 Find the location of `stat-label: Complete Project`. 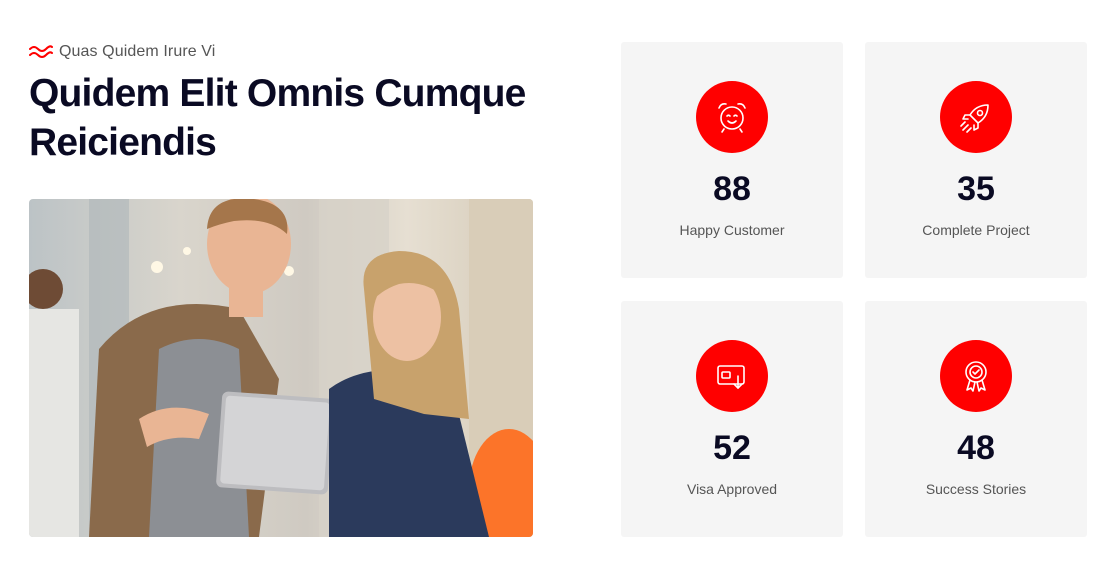

stat-label: Complete Project is located at coordinates (976, 230).